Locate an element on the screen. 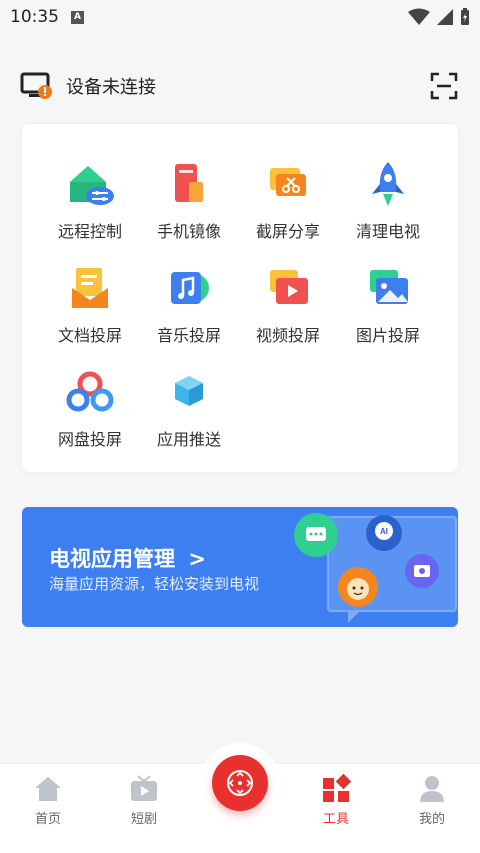  tool-screenshot-share: 截屏分享 is located at coordinates (288, 198).